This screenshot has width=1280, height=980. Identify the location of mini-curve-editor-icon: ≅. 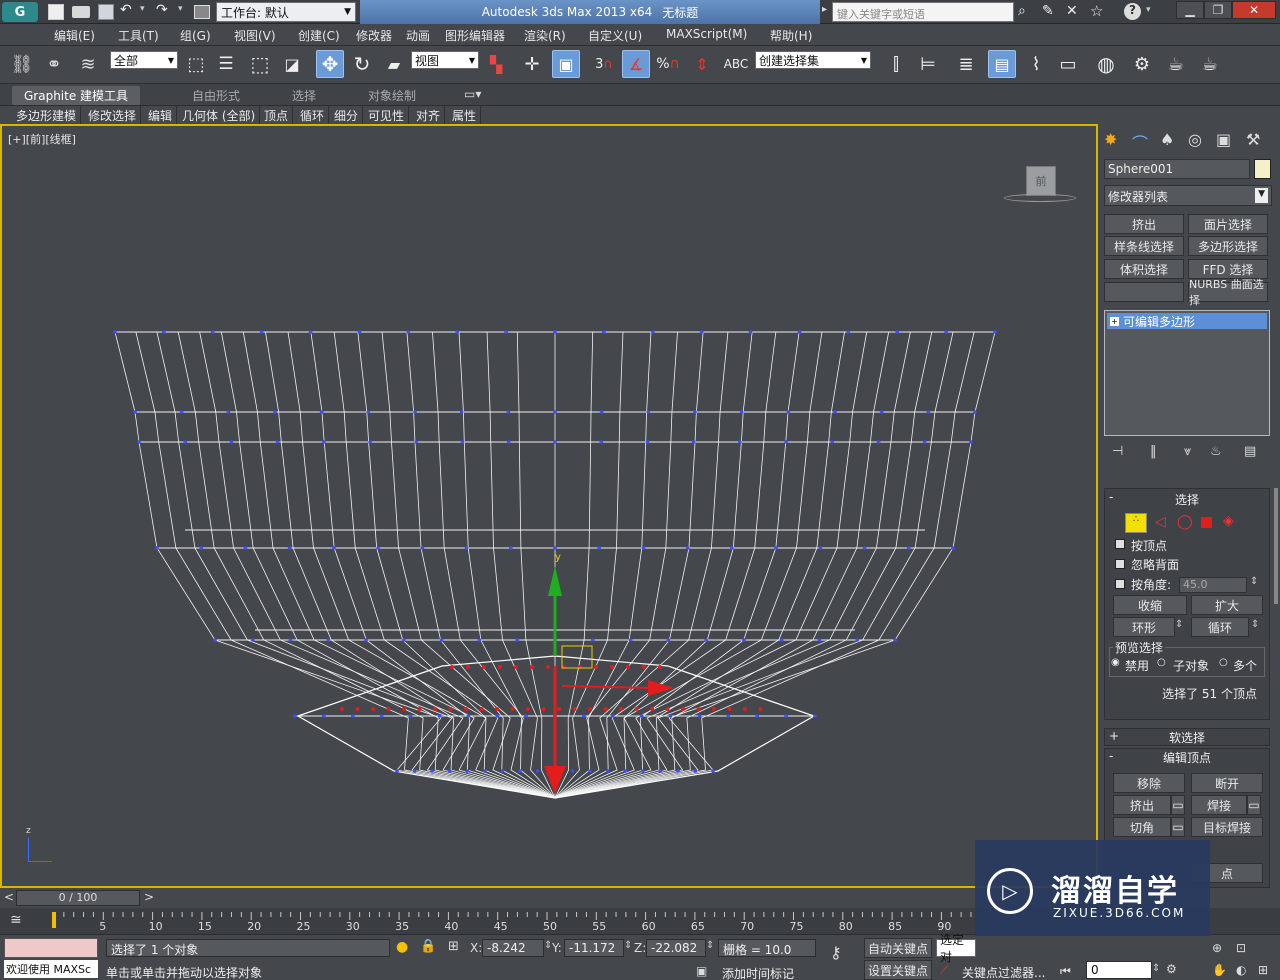
(16, 920).